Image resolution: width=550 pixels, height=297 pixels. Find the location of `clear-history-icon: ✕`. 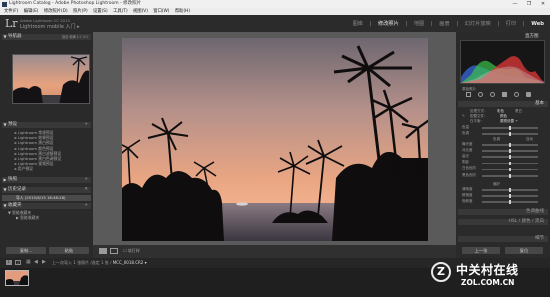

clear-history-icon: ✕ is located at coordinates (86, 190).